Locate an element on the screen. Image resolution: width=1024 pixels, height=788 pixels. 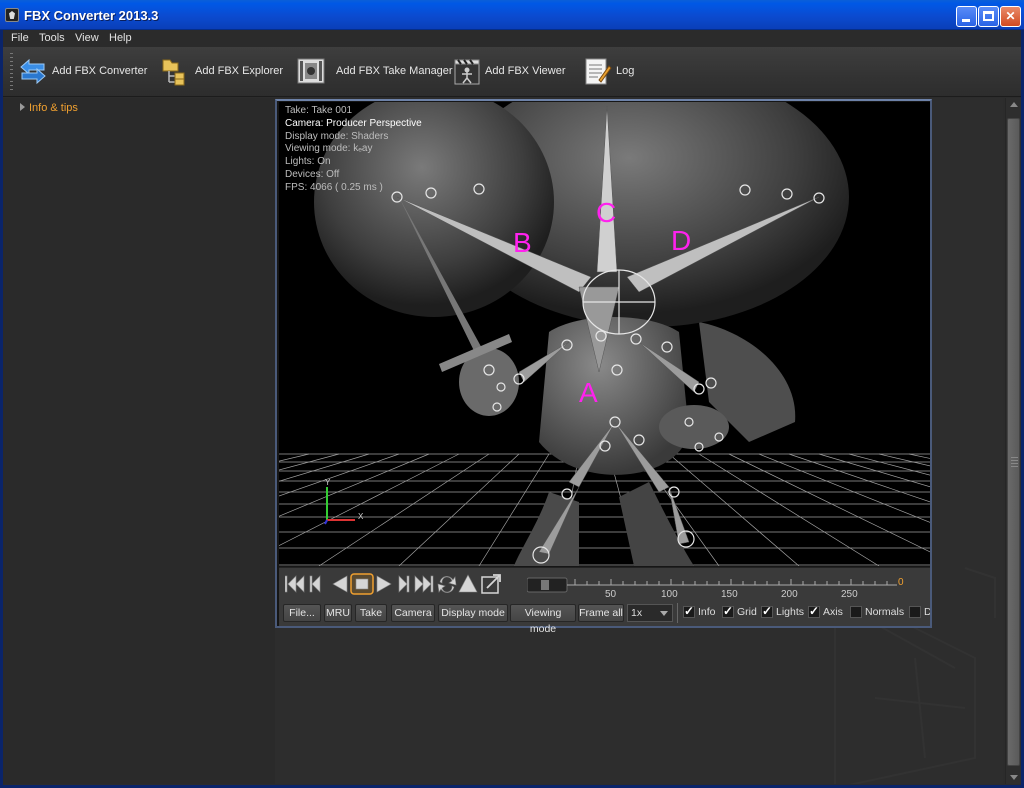
hud-camera: Camera: Producer Perspective is located at coordinates (353, 123).